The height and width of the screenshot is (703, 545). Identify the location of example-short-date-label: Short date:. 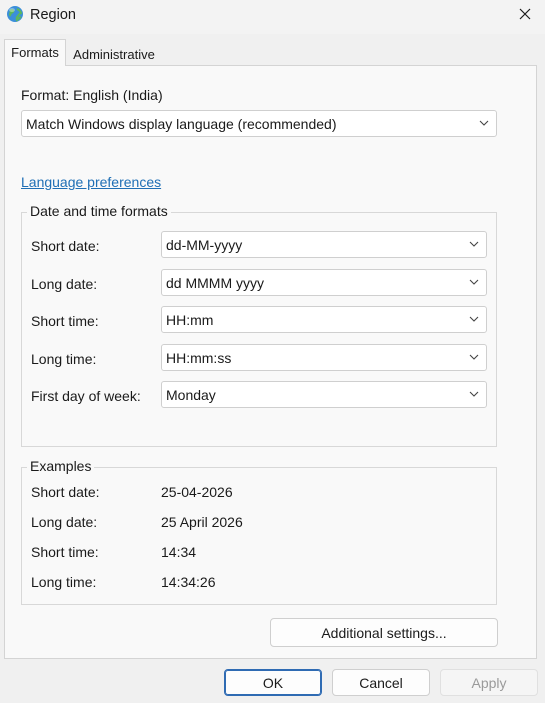
(65, 492).